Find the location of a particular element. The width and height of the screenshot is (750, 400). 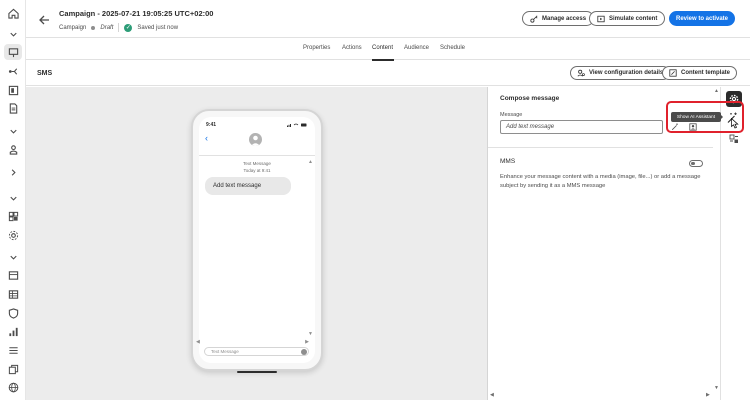

home-indicator is located at coordinates (257, 372).